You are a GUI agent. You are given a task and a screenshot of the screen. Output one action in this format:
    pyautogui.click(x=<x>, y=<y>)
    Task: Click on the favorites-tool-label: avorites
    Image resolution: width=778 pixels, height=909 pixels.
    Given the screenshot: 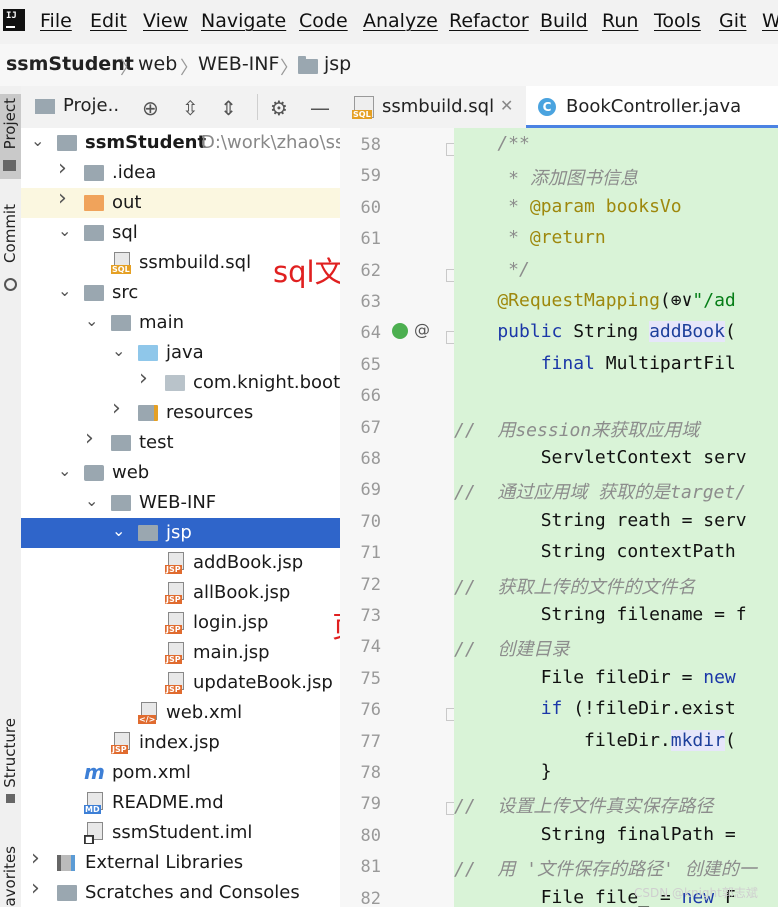 What is the action you would take?
    pyautogui.click(x=10, y=876)
    